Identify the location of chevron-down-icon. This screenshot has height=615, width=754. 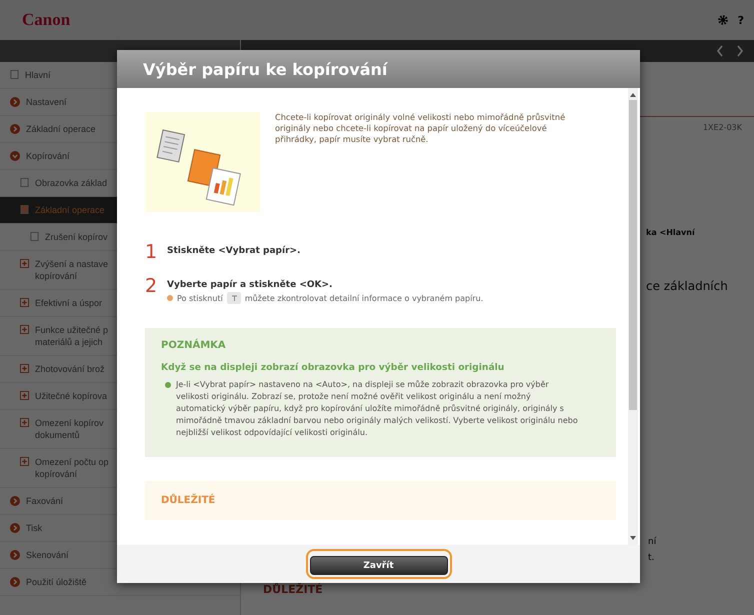
(15, 156).